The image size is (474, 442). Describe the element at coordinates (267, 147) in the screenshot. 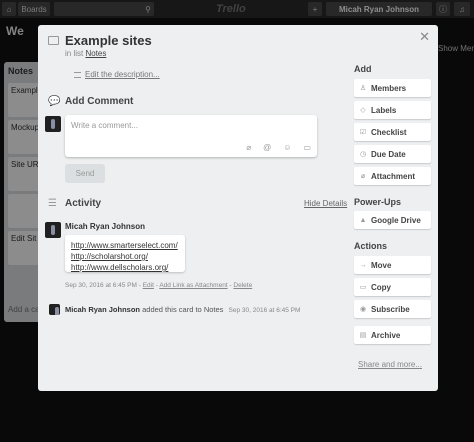

I see `mention-icon: @` at that location.